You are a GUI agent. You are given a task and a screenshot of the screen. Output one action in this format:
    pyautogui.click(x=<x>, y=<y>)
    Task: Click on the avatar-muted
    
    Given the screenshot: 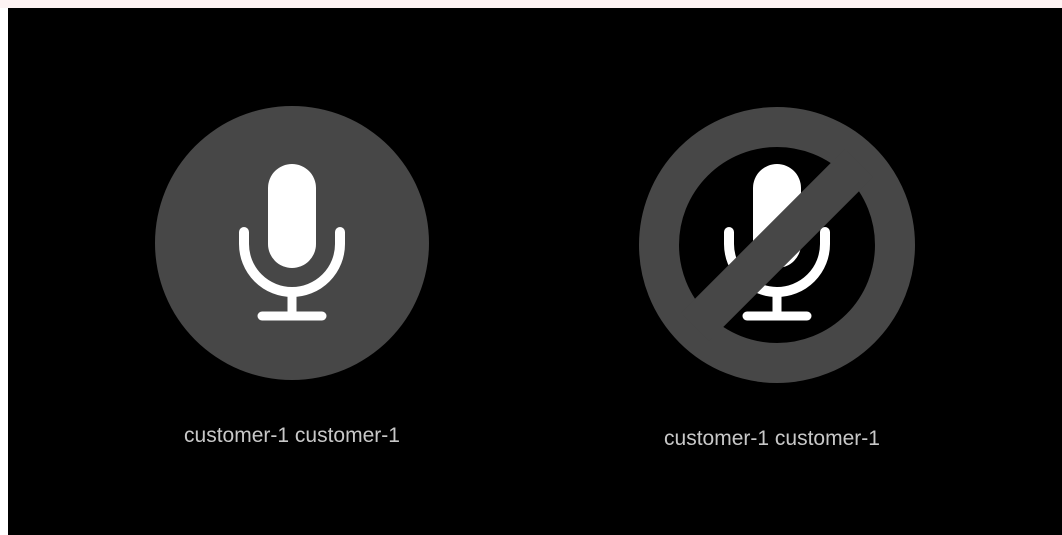 What is the action you would take?
    pyautogui.click(x=777, y=245)
    